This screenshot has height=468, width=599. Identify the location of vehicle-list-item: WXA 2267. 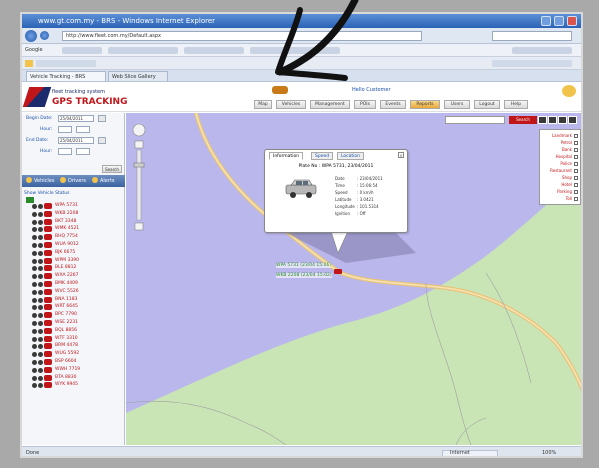
(74, 276).